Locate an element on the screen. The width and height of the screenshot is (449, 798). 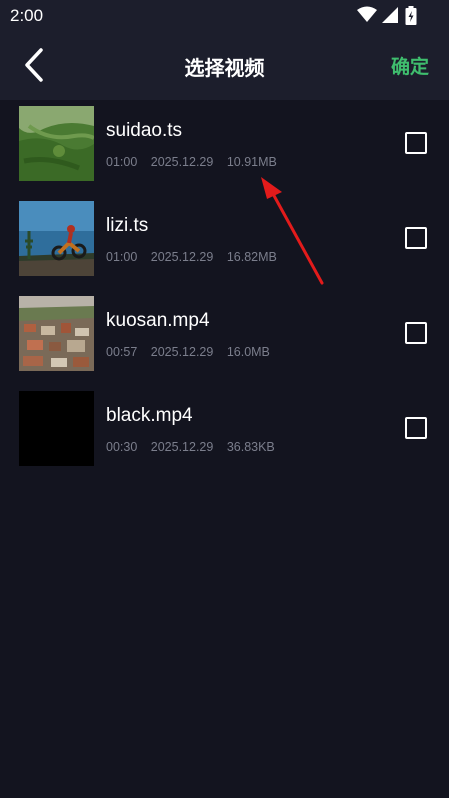
video-duration: 00:30 is located at coordinates (122, 447).